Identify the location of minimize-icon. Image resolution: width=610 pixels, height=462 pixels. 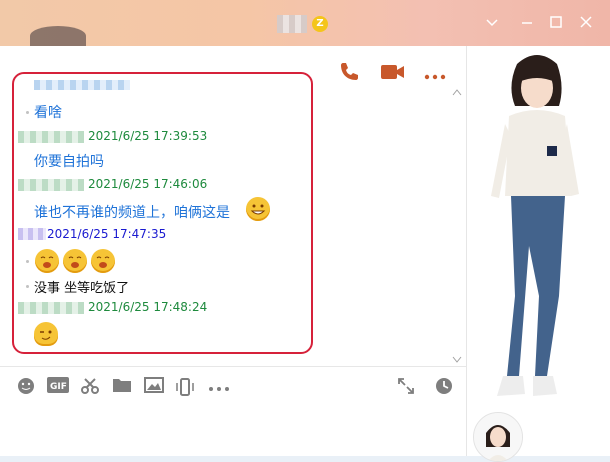
(527, 25).